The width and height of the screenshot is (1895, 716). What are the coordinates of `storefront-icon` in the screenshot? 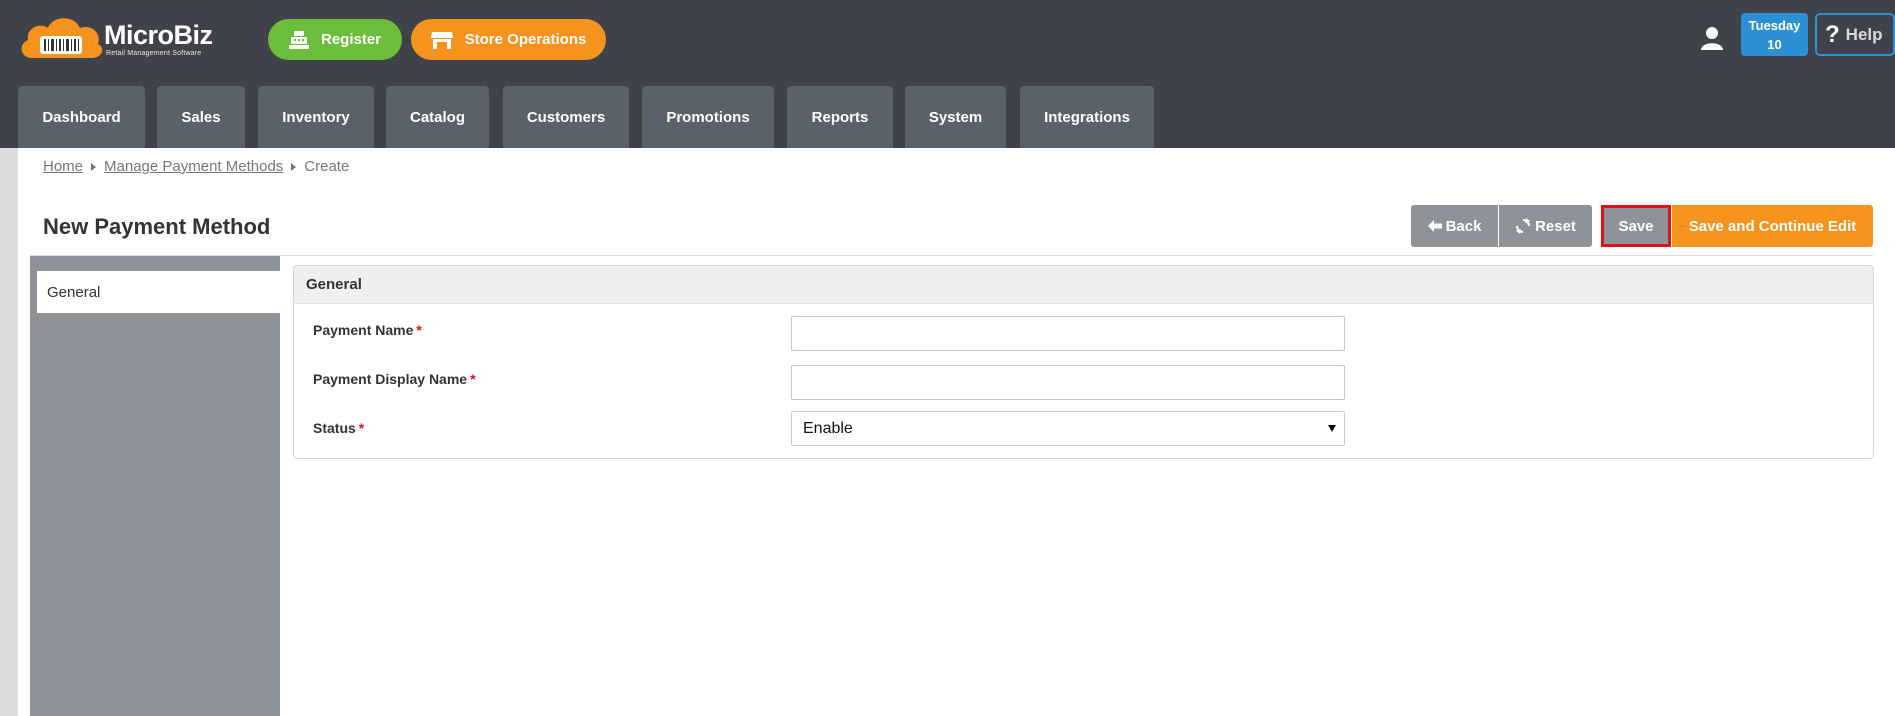 It's located at (441, 40).